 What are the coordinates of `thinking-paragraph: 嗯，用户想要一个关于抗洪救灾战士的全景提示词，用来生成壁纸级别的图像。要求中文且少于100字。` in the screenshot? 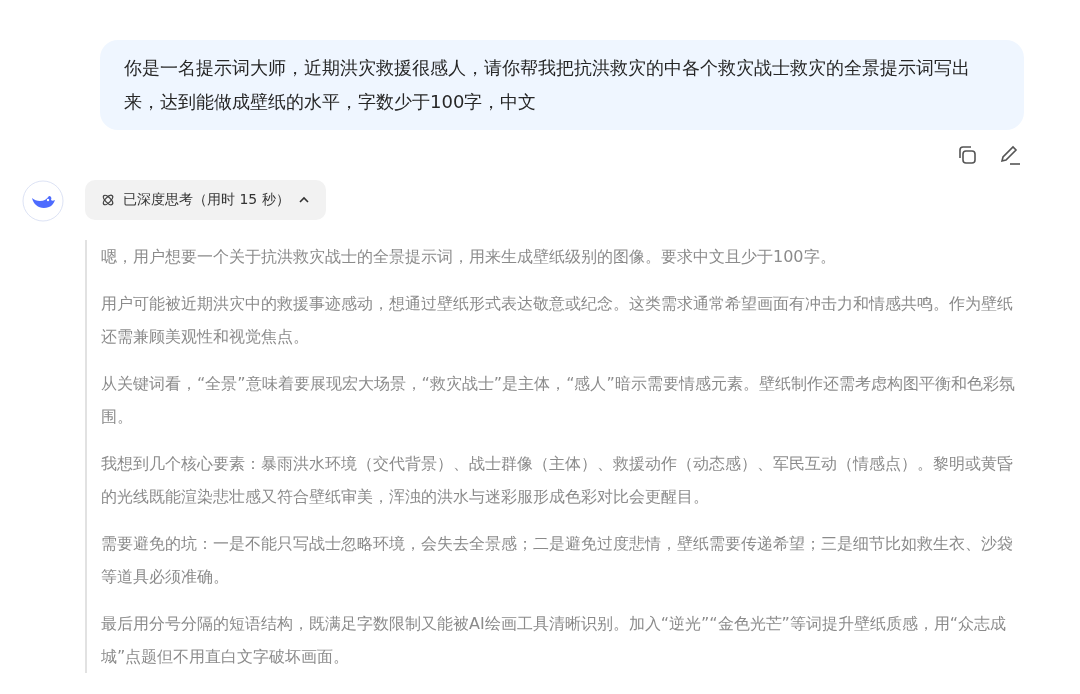 It's located at (469, 257).